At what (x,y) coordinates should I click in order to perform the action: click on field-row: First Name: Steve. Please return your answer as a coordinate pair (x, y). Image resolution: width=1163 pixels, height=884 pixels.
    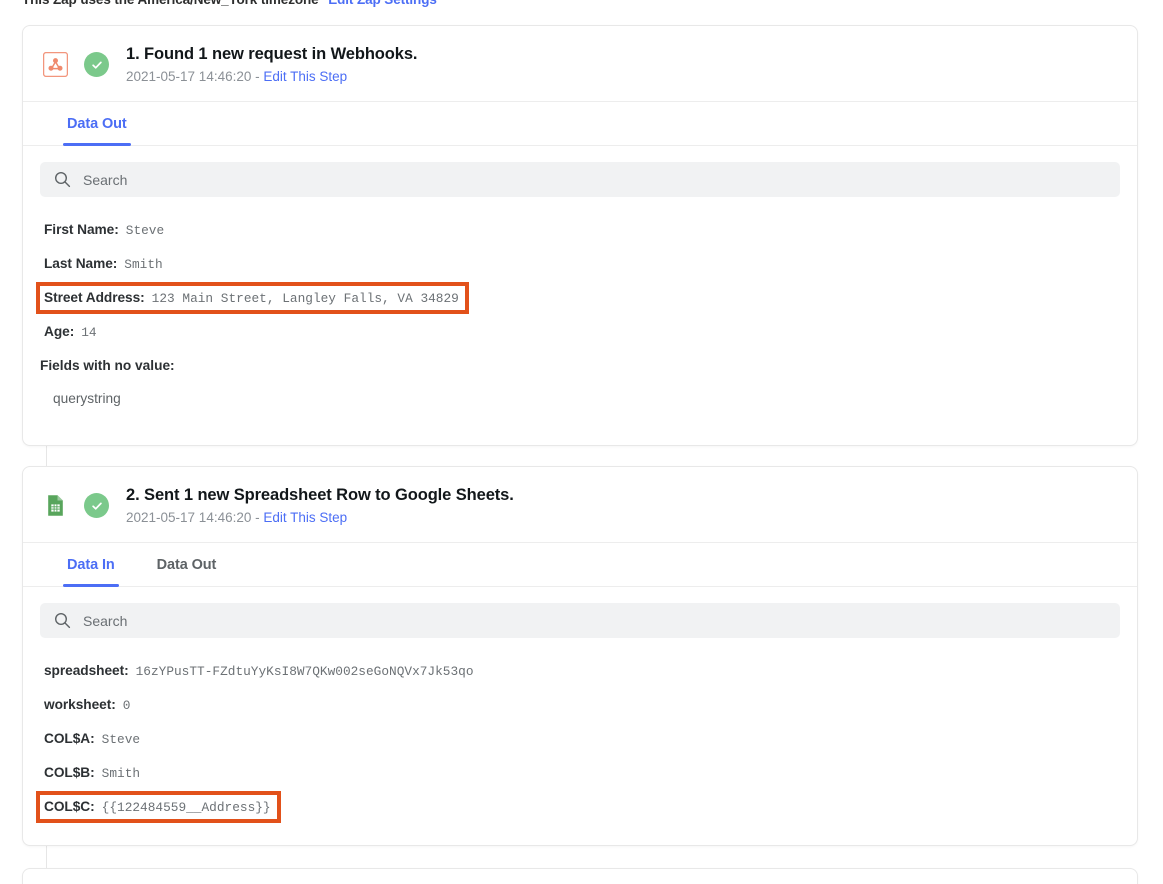
    Looking at the image, I should click on (580, 230).